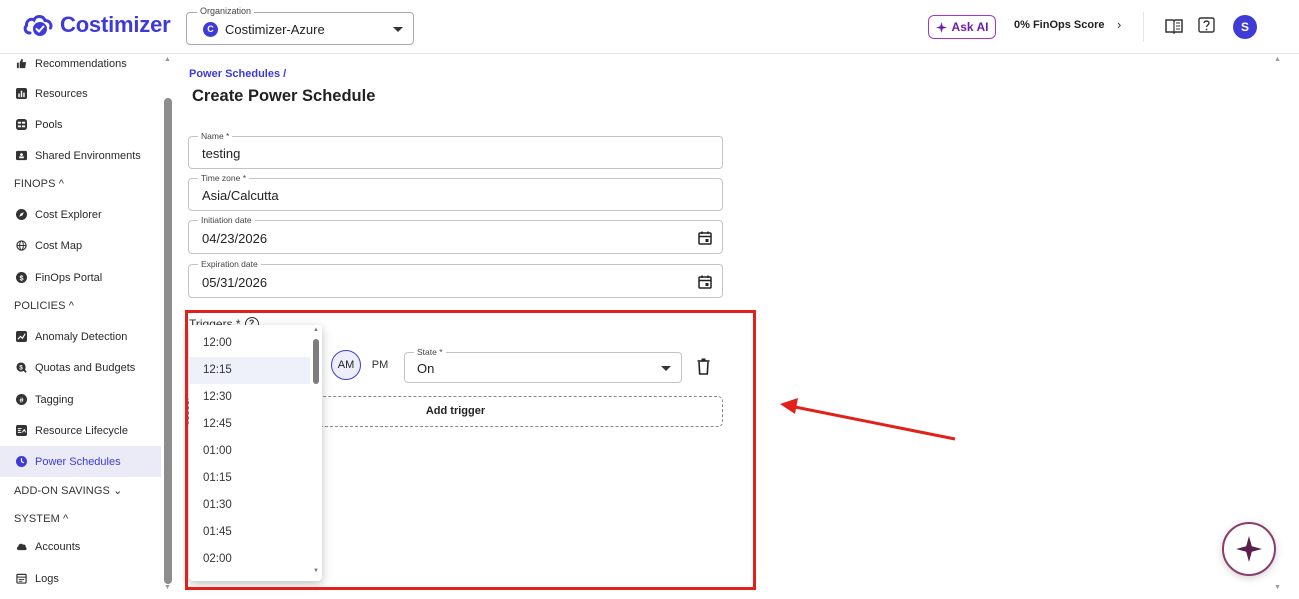 The height and width of the screenshot is (599, 1299). Describe the element at coordinates (88, 155) in the screenshot. I see `sidebar-item-label: Shared Environments` at that location.